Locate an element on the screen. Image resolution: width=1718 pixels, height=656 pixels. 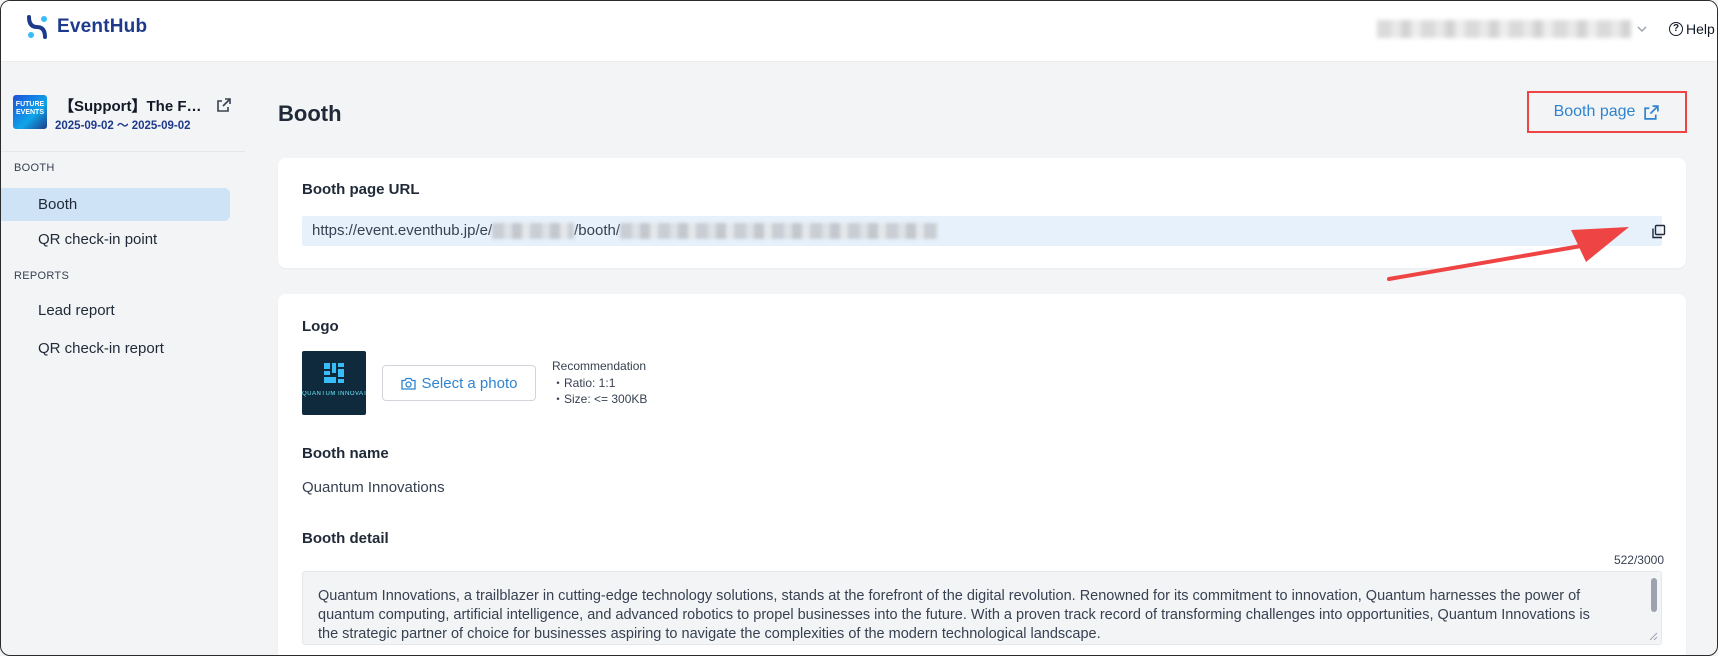
sidebar-item-qr-check-in-point: QR check-in point is located at coordinates (115, 239).